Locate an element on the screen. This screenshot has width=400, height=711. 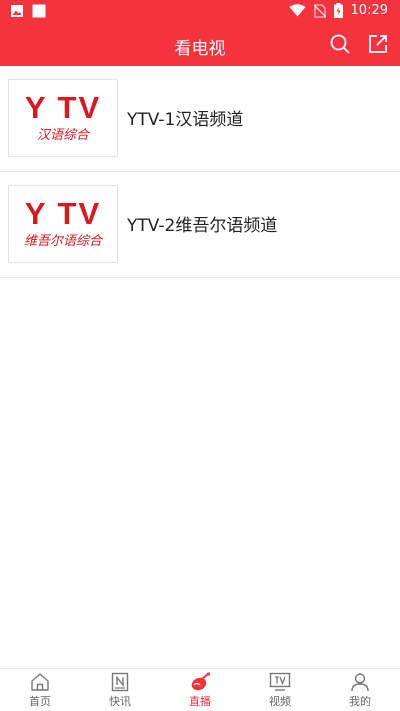
channel-thumbnail: Y TV 维吾尔语综合 is located at coordinates (63, 224).